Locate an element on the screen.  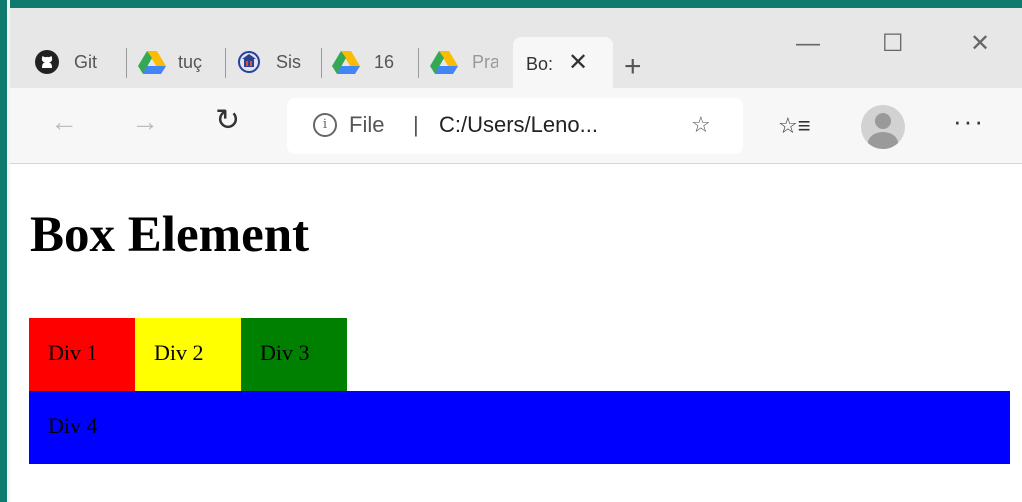
add-favorite-icon: ☆ is located at coordinates (701, 125).